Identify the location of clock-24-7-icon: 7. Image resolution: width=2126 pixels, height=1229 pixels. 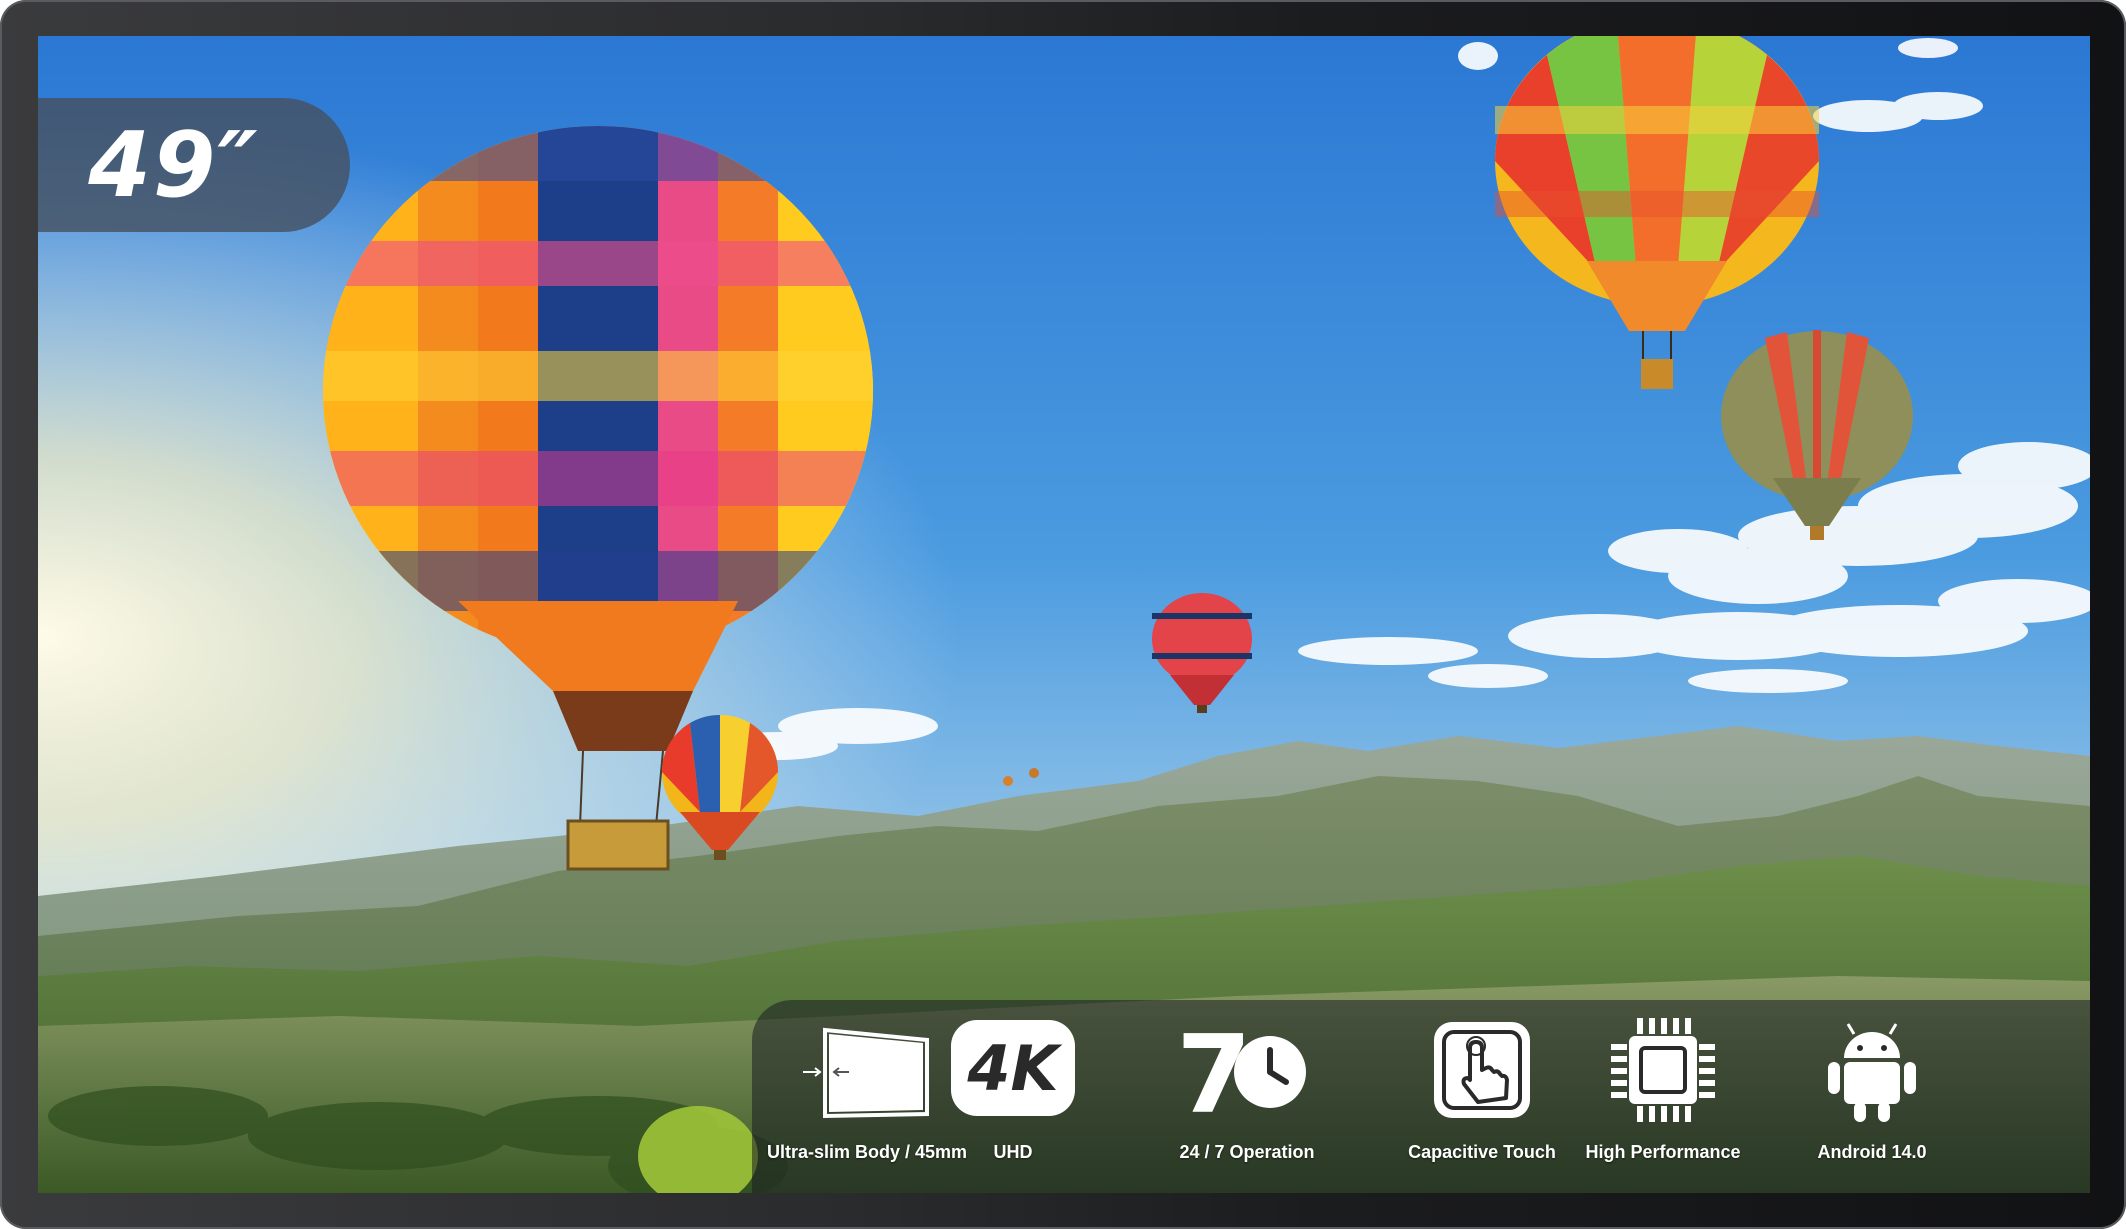
(1241, 1075).